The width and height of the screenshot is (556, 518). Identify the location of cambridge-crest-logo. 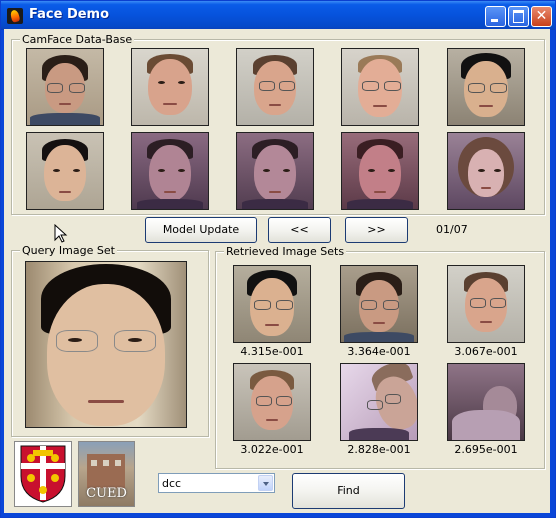
(43, 474).